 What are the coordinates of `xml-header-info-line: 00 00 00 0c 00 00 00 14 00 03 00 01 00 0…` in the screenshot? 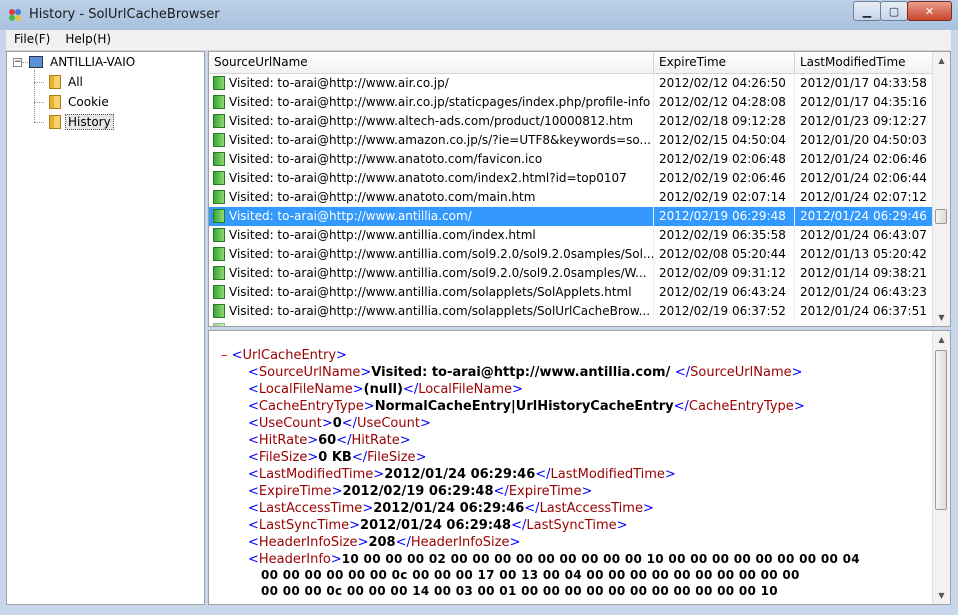 It's located at (519, 591).